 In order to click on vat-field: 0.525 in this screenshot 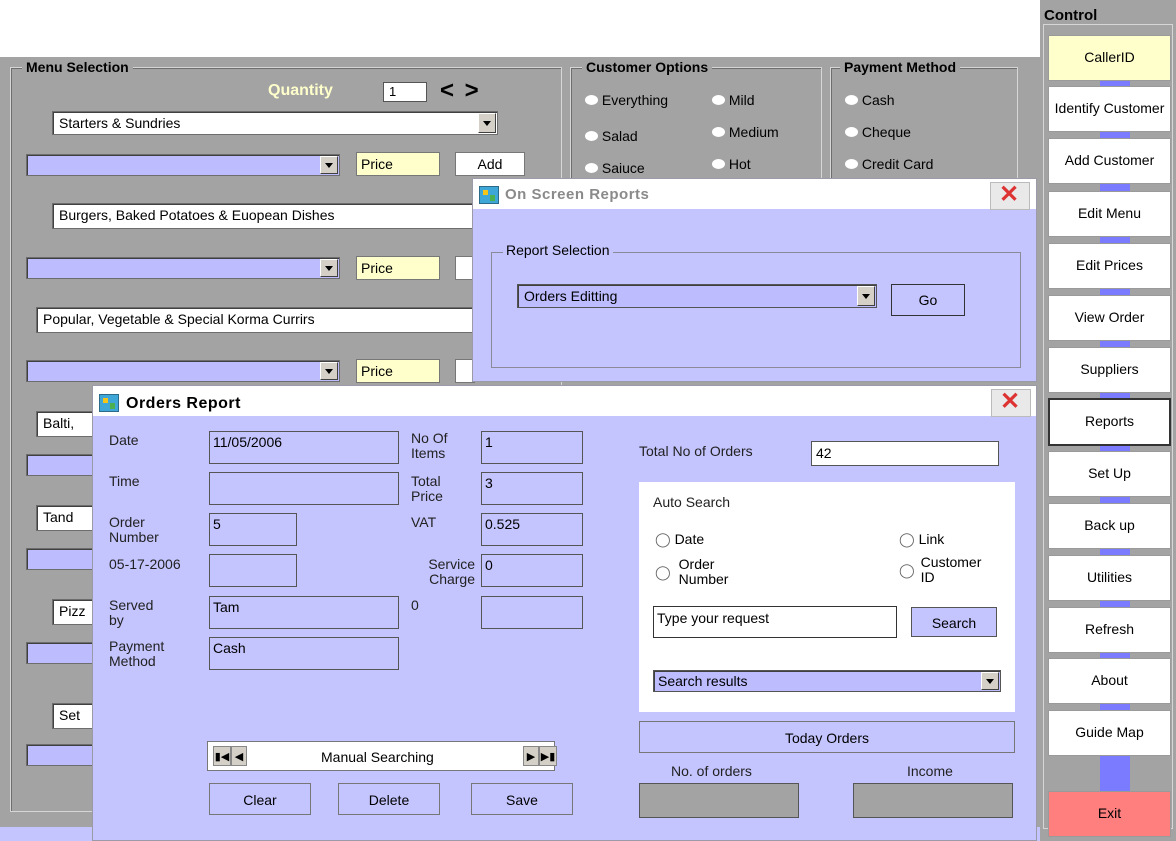, I will do `click(532, 529)`.